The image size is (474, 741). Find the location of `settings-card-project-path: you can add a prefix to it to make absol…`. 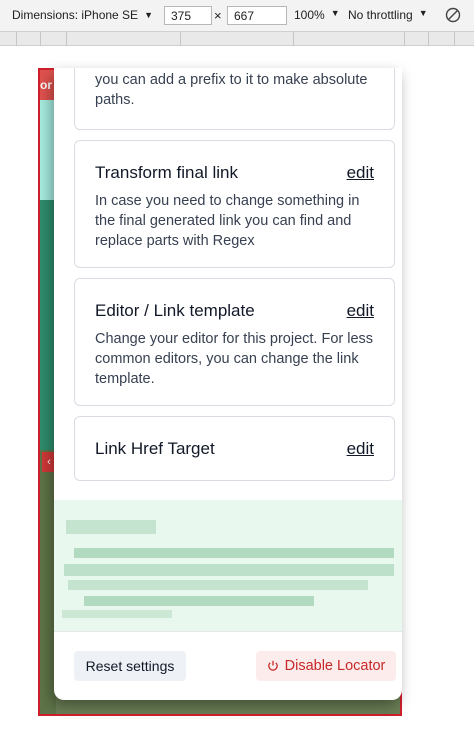

settings-card-project-path: you can add a prefix to it to make absol… is located at coordinates (234, 99).